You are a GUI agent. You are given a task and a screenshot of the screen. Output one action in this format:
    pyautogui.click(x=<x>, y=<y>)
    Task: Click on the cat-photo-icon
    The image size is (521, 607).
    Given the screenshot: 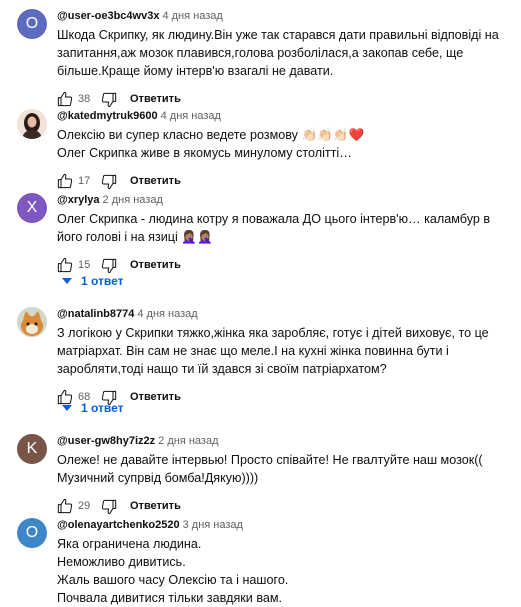 What is the action you would take?
    pyautogui.click(x=32, y=322)
    